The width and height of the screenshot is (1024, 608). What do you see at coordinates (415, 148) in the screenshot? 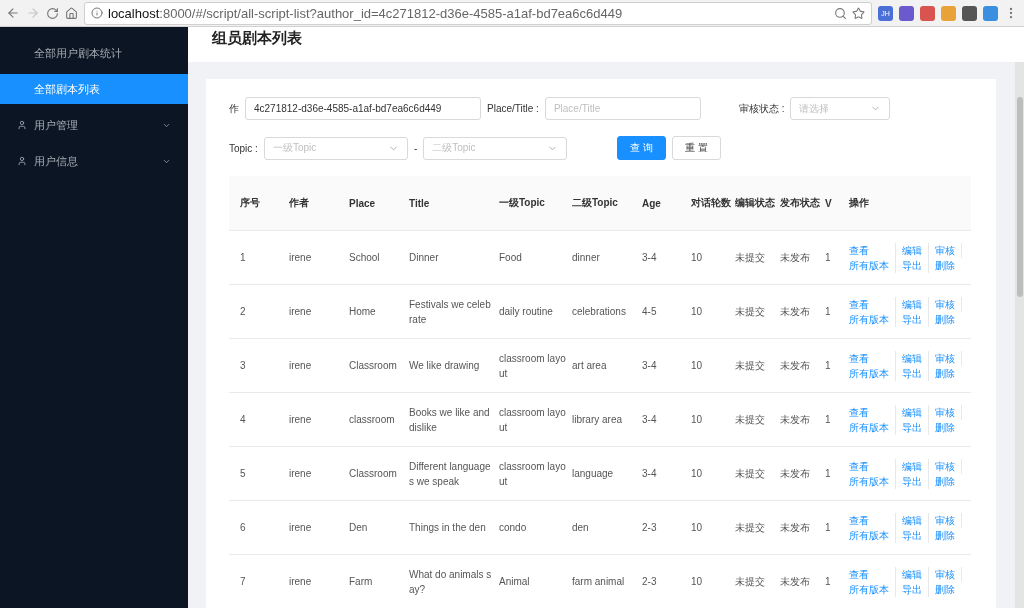
I see `dash-text: -` at bounding box center [415, 148].